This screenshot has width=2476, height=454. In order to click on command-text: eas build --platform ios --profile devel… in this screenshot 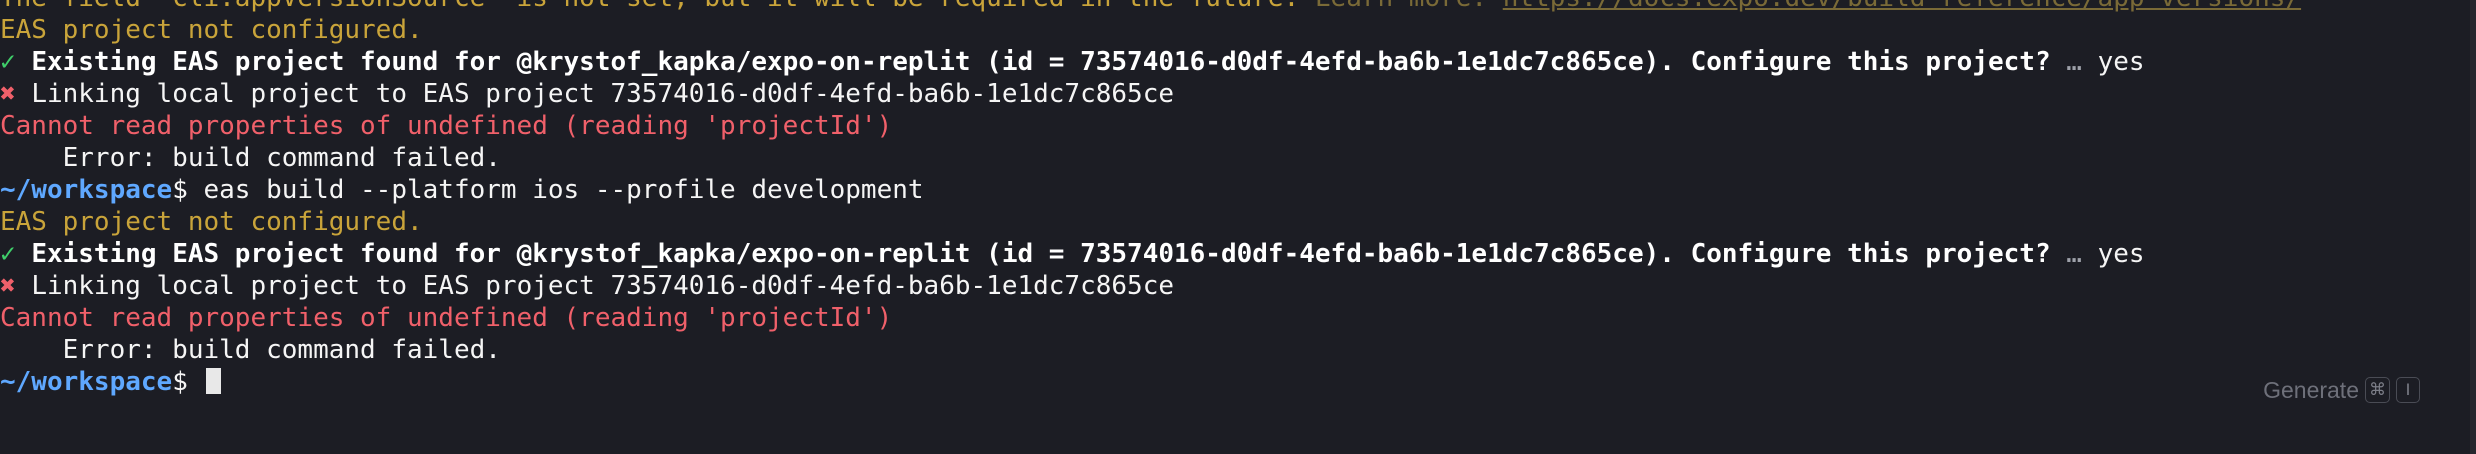, I will do `click(555, 190)`.